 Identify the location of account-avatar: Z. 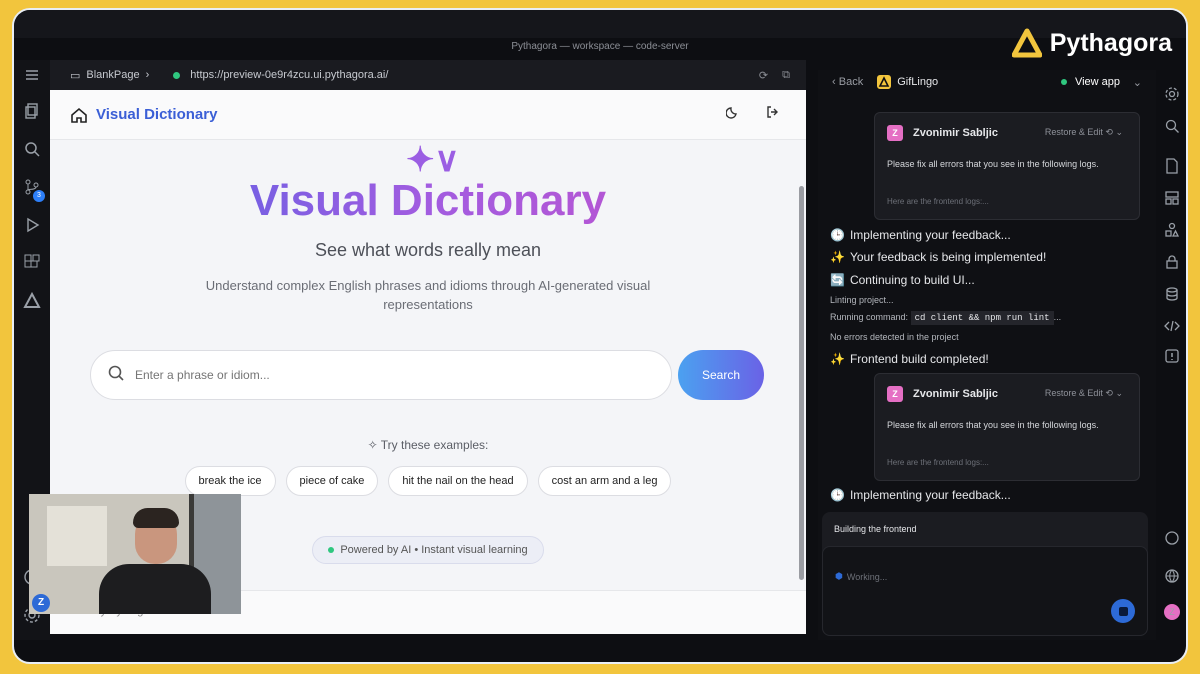
(41, 603).